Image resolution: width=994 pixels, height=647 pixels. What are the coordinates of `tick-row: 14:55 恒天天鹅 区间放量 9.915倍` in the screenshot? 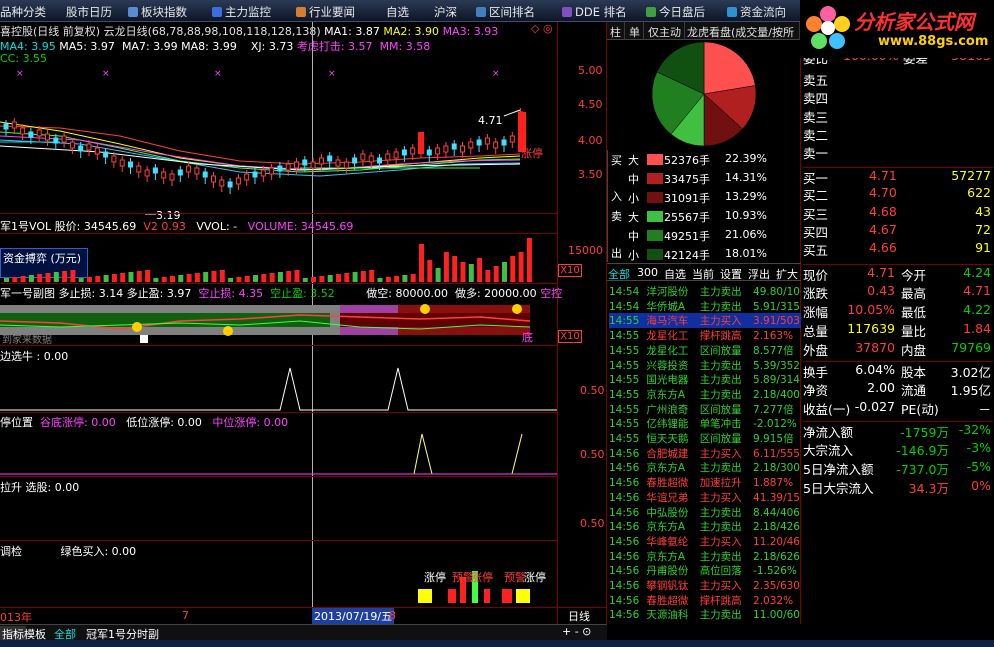 It's located at (705, 438).